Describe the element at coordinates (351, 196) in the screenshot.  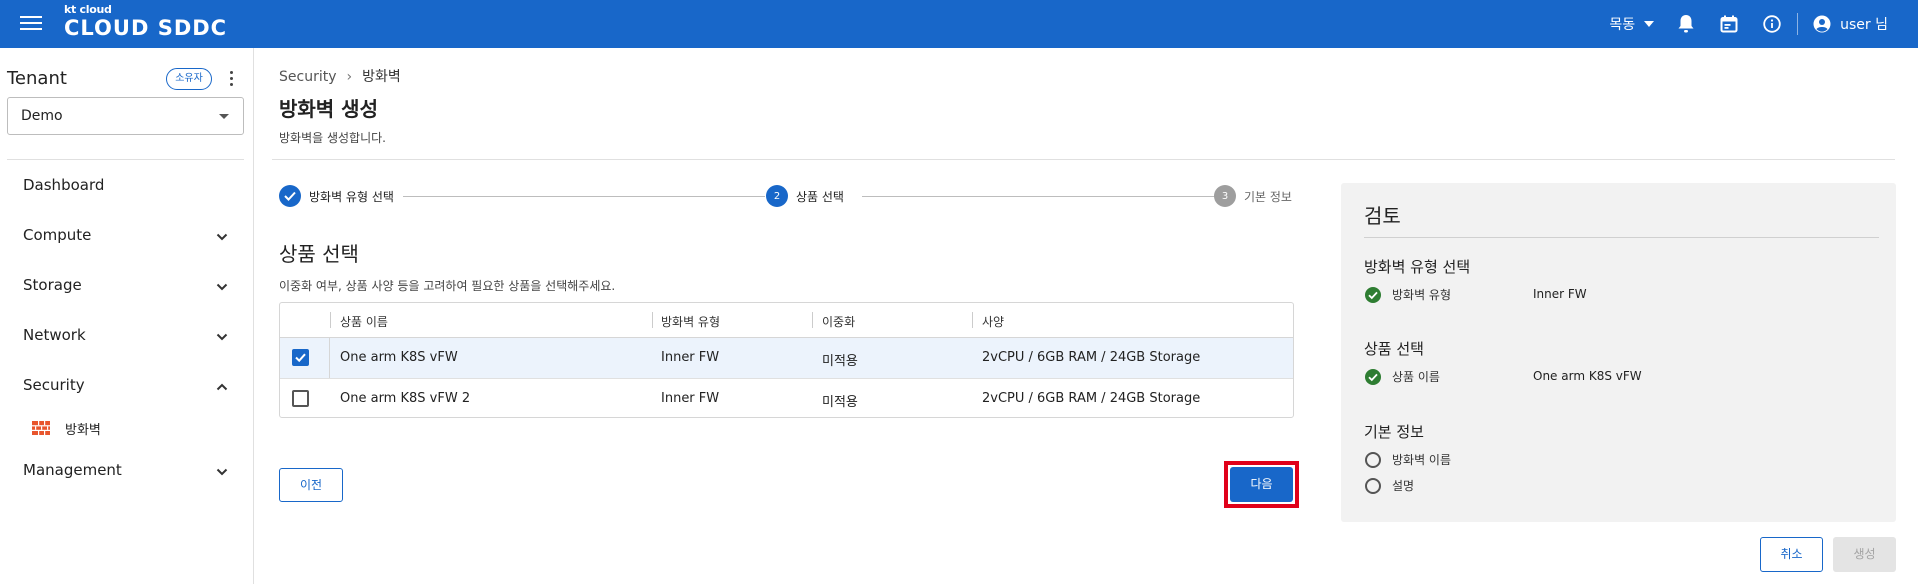
I see `step-label: 방화벽 유형 선택` at that location.